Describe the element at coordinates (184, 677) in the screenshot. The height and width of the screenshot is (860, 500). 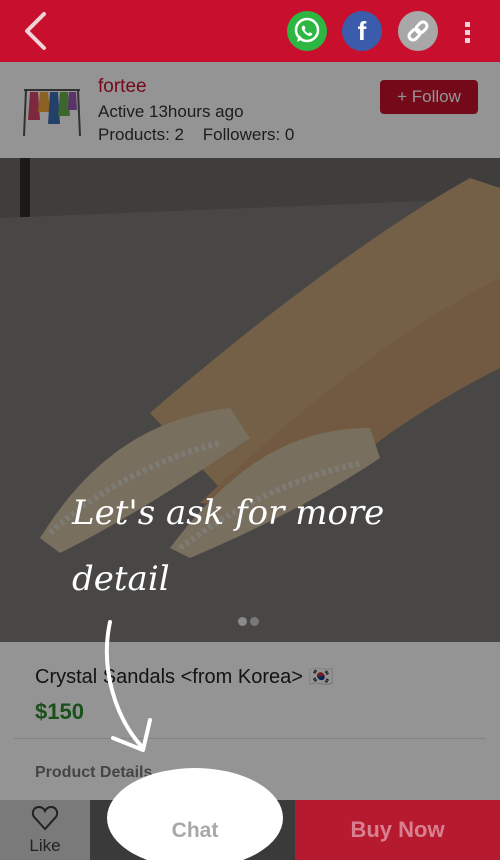
I see `product-title: Crystal Sandals <from Korea> 🇰🇷` at that location.